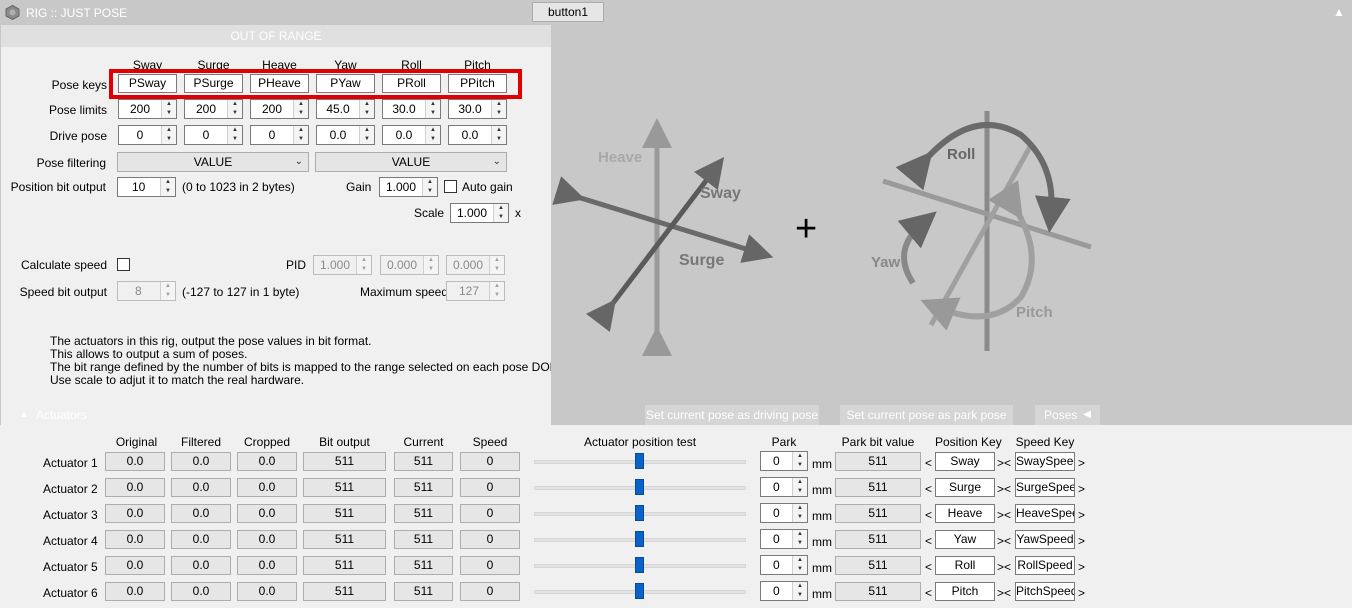 This screenshot has height=608, width=1352. I want to click on plus-sign: +, so click(806, 229).